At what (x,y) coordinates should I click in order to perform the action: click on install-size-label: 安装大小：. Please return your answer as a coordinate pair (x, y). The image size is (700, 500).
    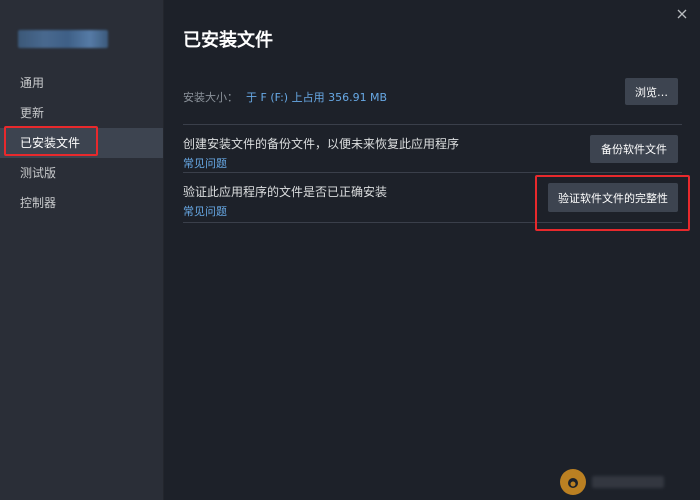
    Looking at the image, I should click on (210, 97).